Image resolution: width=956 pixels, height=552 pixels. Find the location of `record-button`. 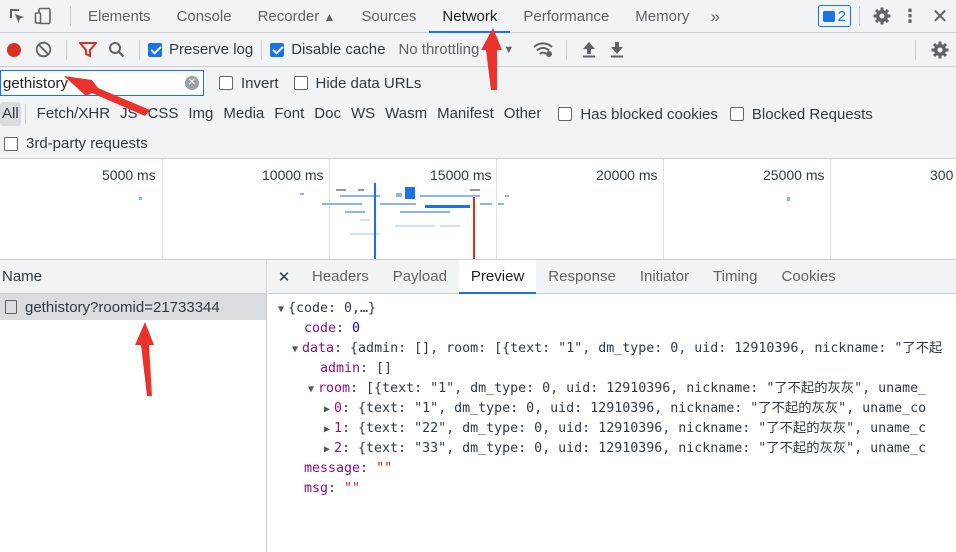

record-button is located at coordinates (14, 49).